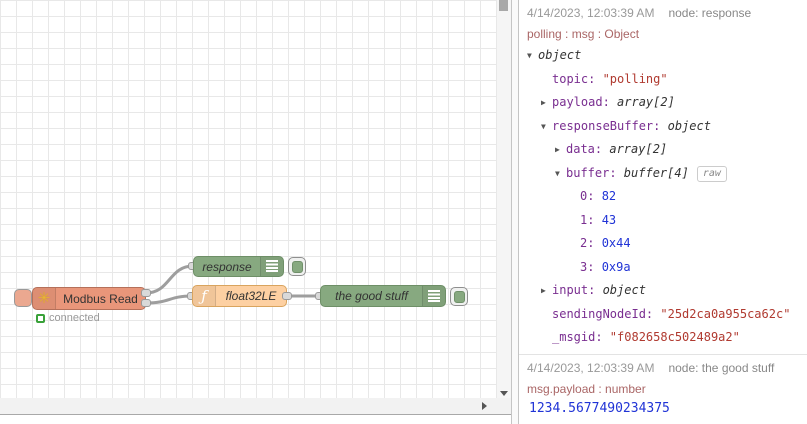 The width and height of the screenshot is (807, 424). What do you see at coordinates (663, 221) in the screenshot?
I see `debug-tree-row: 1: 43` at bounding box center [663, 221].